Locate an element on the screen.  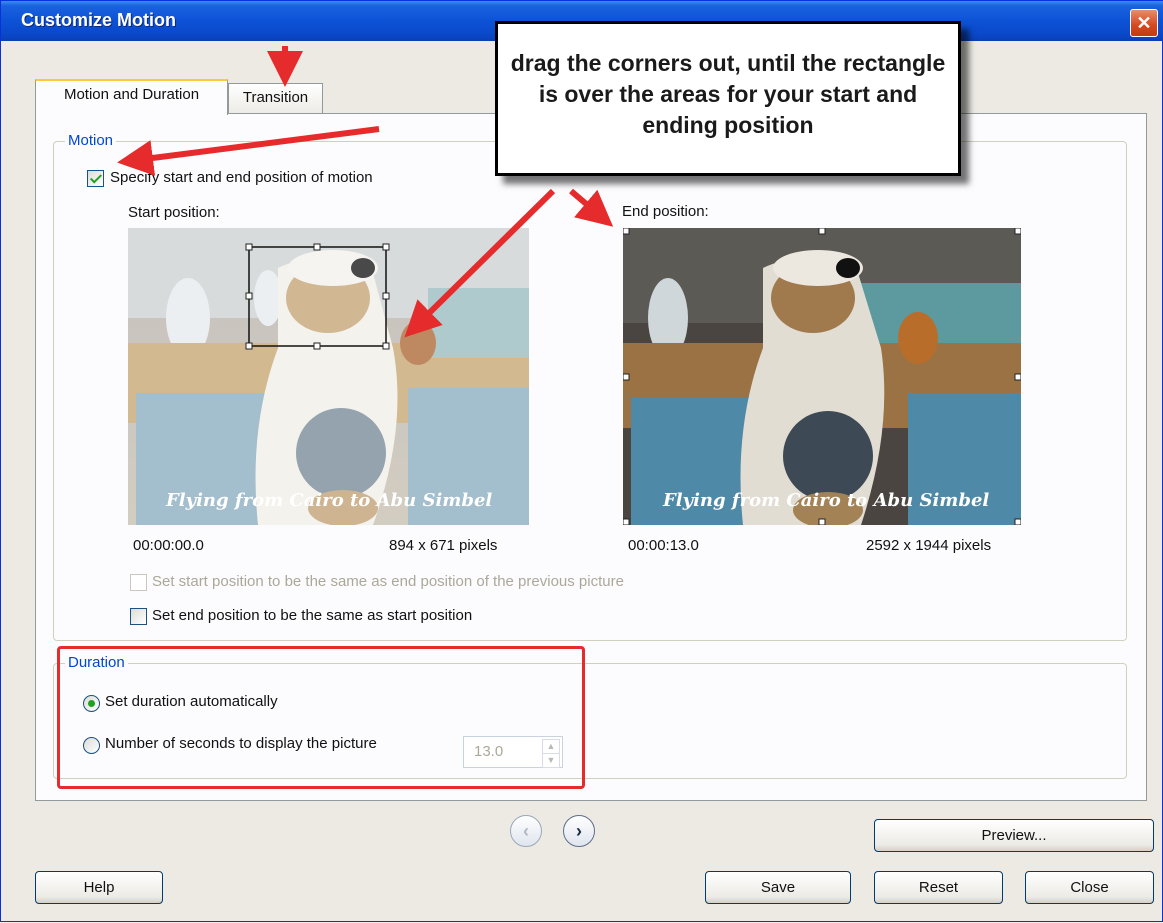
motion-group-legend: Motion is located at coordinates (91, 140).